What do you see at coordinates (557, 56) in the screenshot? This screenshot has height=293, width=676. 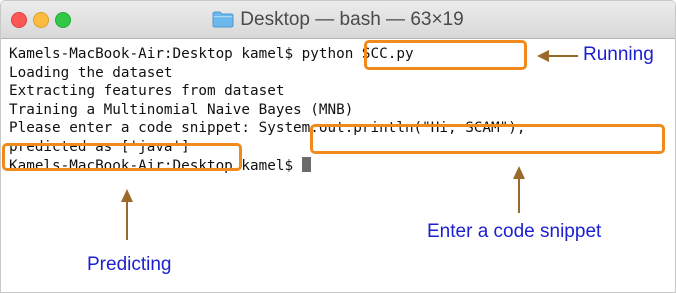 I see `running-arrow` at bounding box center [557, 56].